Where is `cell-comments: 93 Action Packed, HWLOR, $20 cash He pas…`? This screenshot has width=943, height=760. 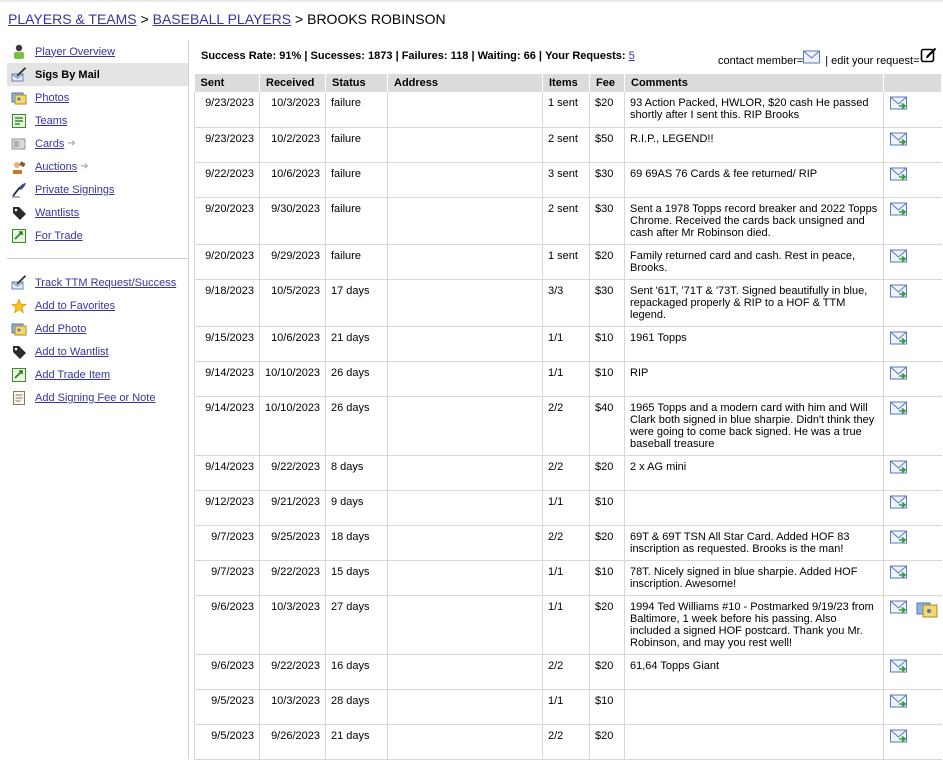
cell-comments: 93 Action Packed, HWLOR, $20 cash He pas… is located at coordinates (754, 110).